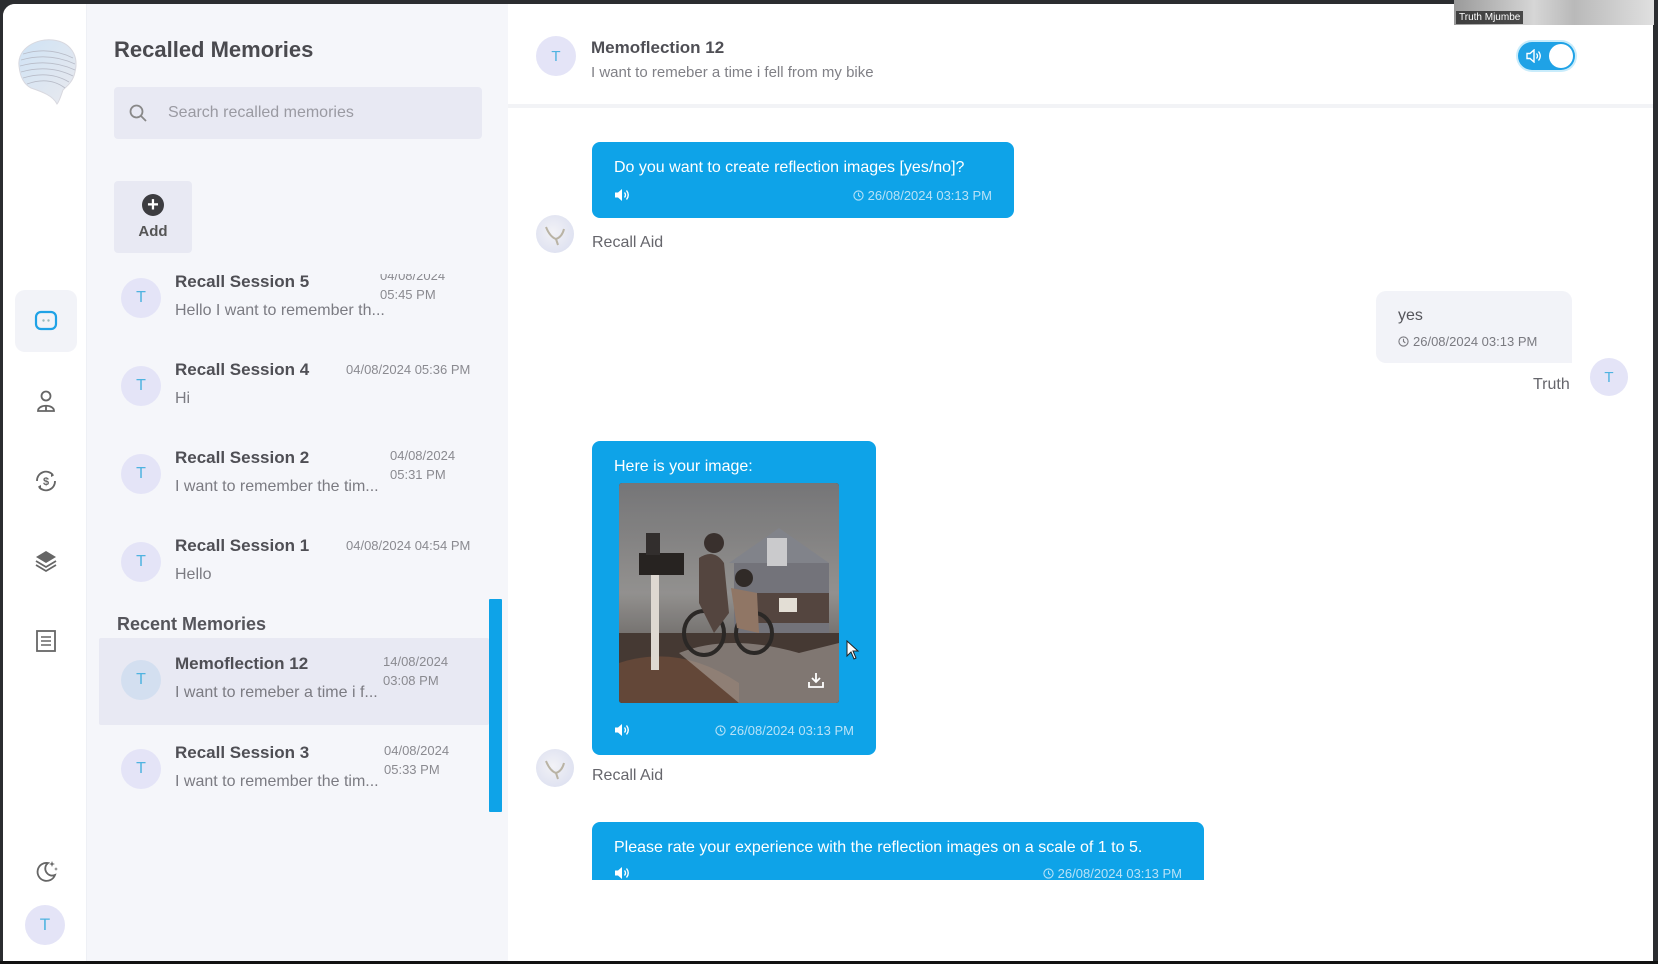 This screenshot has width=1658, height=964. I want to click on chat-bubble-icon, so click(46, 320).